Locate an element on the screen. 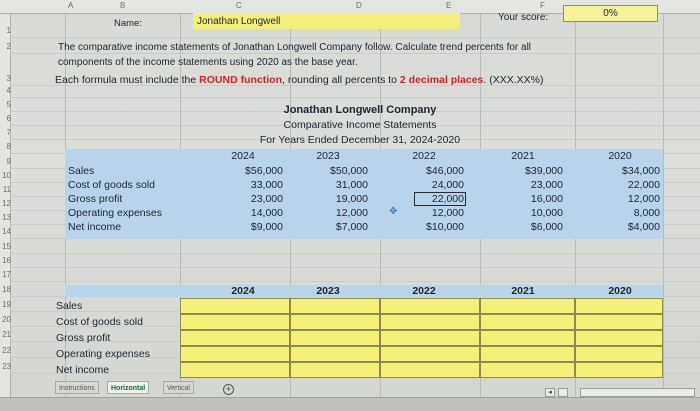 This screenshot has width=700, height=411. statement-row-label: Net income is located at coordinates (95, 227).